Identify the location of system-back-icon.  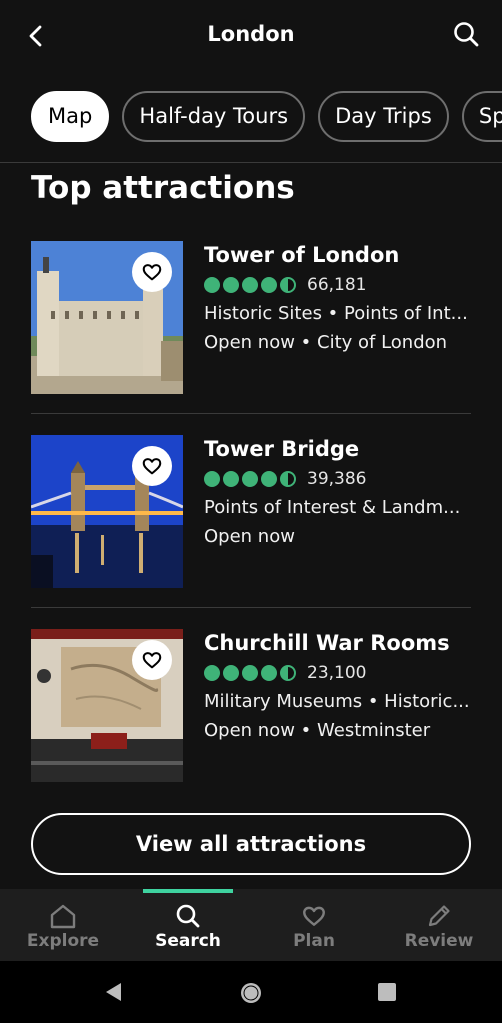
(114, 994).